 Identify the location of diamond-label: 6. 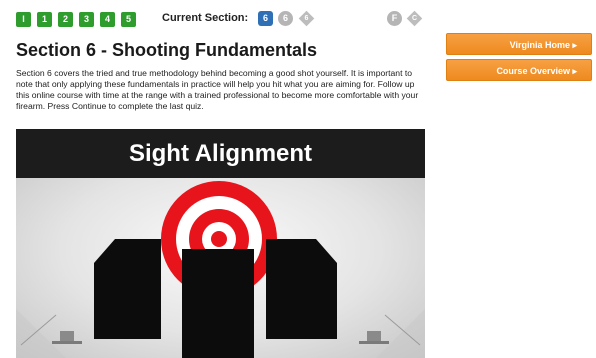
(306, 18).